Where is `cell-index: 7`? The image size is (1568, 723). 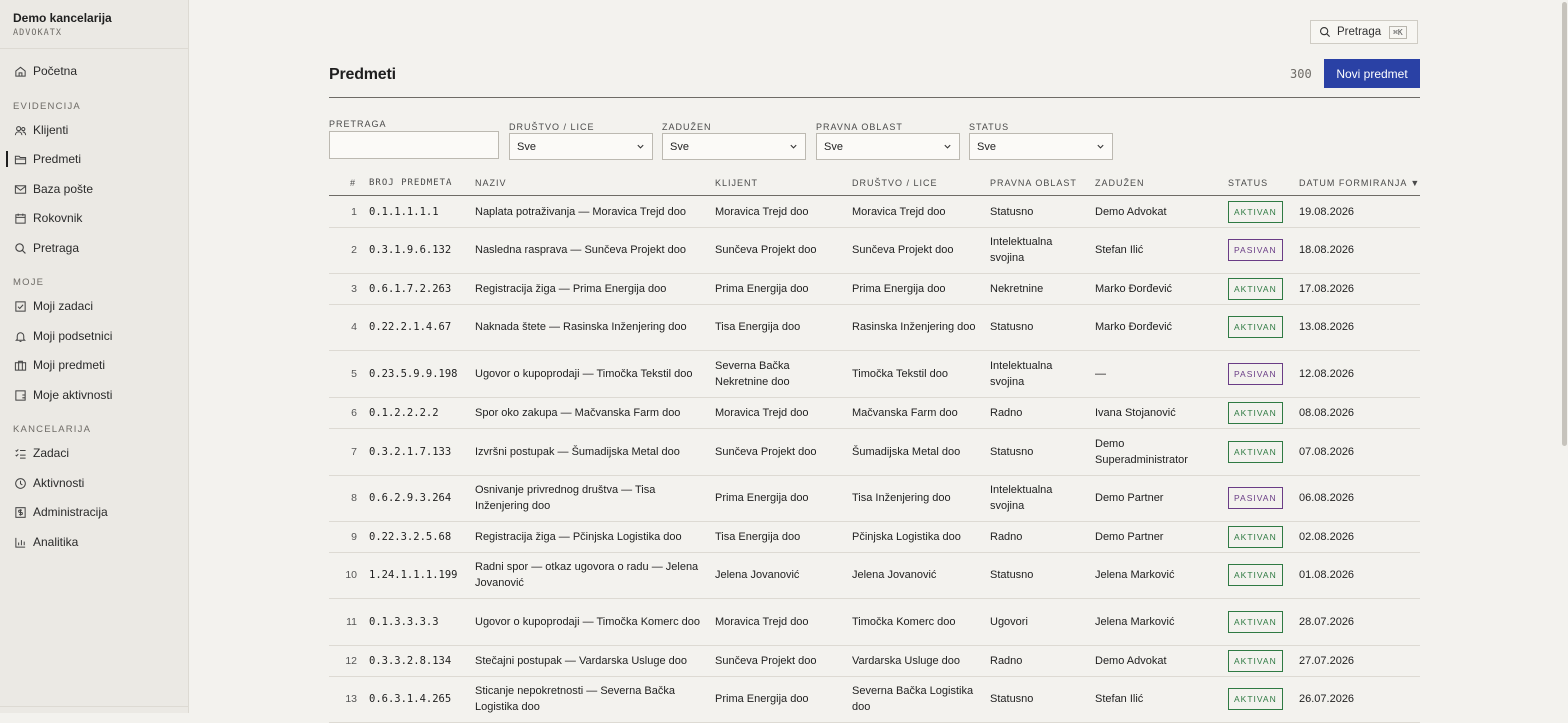
cell-index: 7 is located at coordinates (354, 451).